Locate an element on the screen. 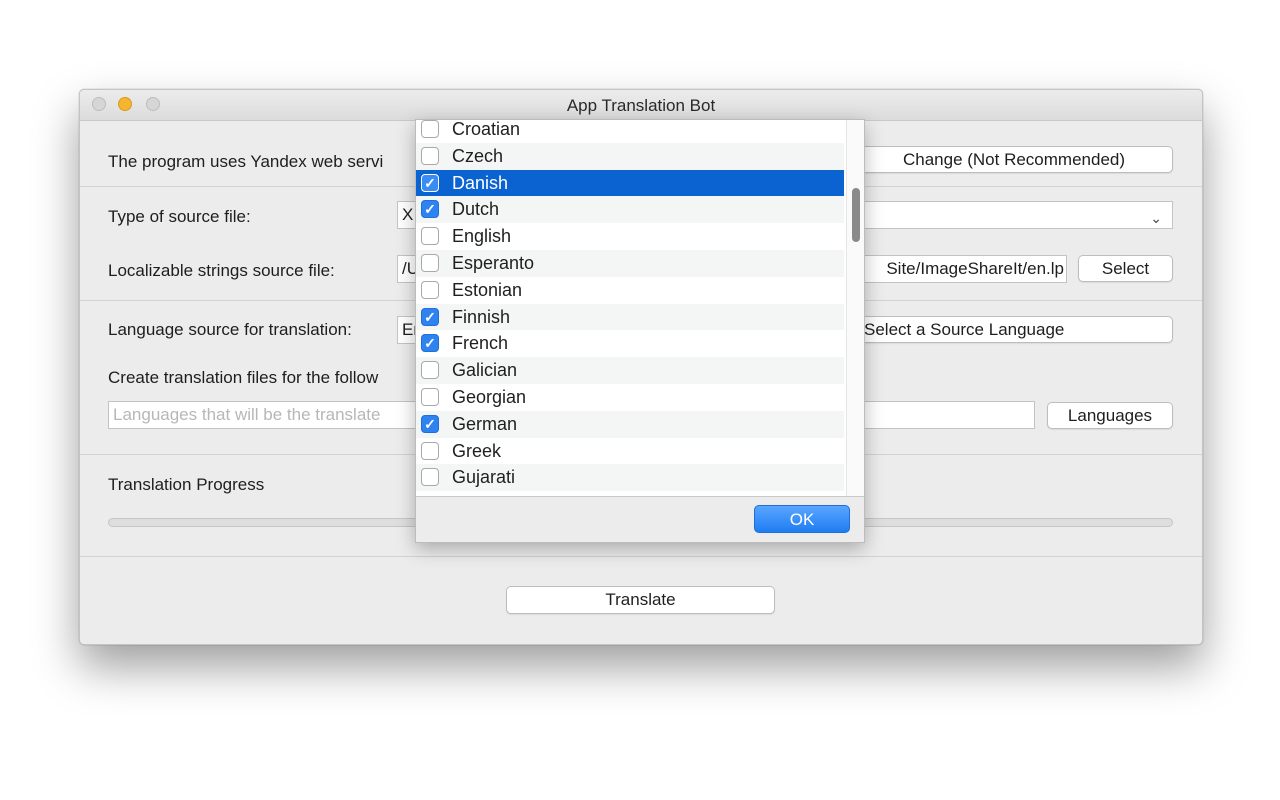  select-source-language-button: Select a Source Language is located at coordinates (1014, 329).